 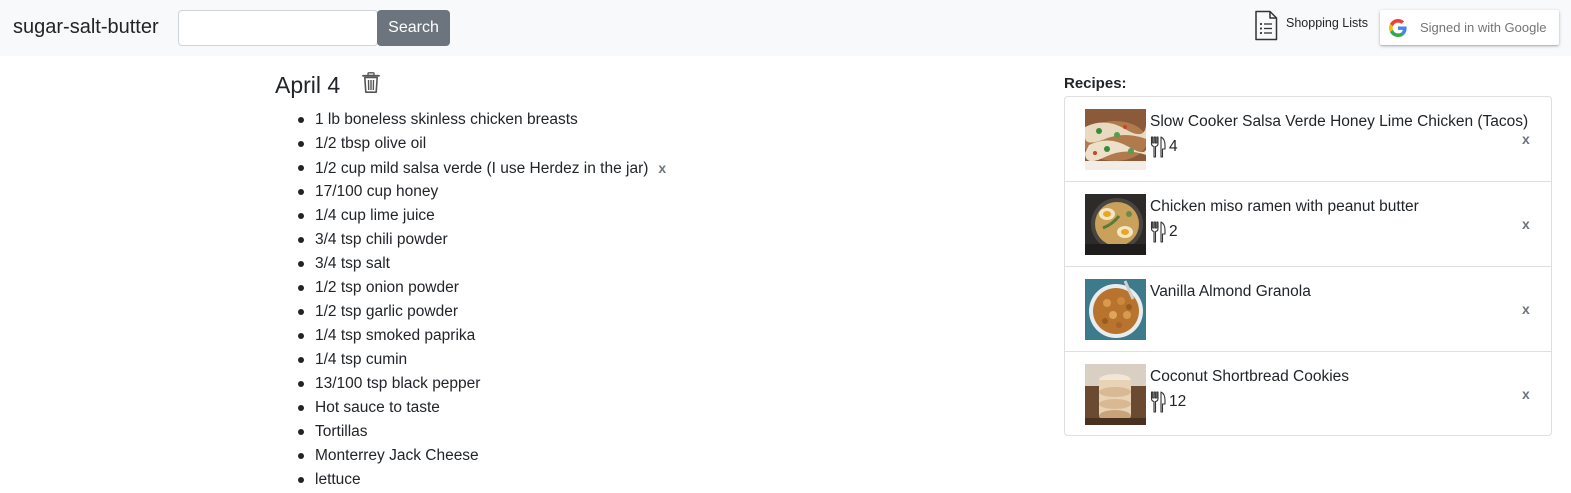 What do you see at coordinates (470, 408) in the screenshot?
I see `ingredient-item: Hot sauce to taste` at bounding box center [470, 408].